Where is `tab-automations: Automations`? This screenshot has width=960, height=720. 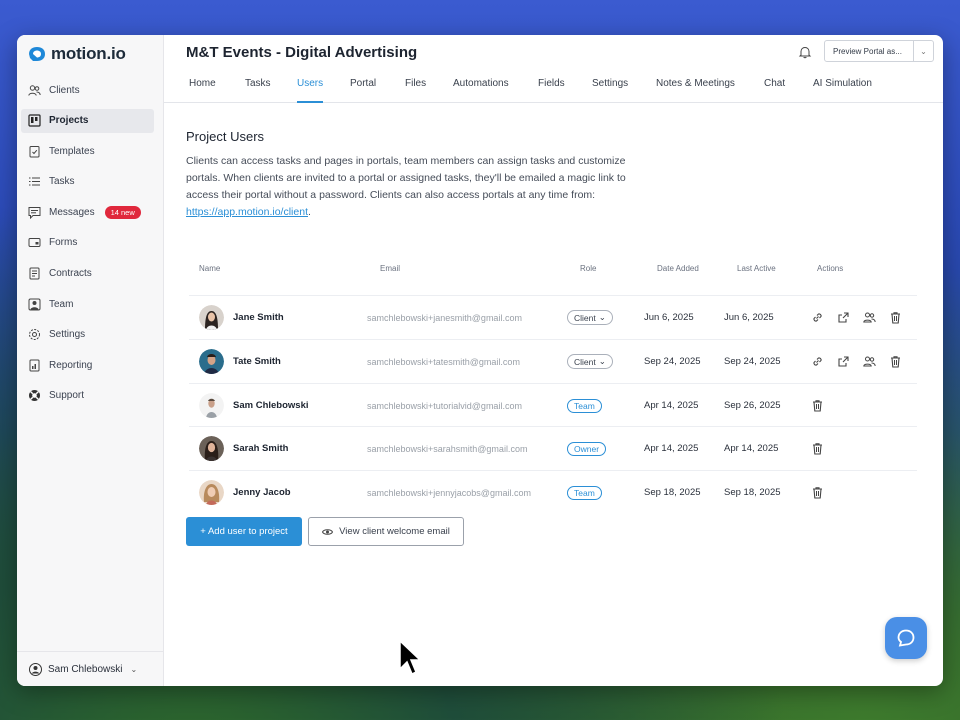 tab-automations: Automations is located at coordinates (481, 86).